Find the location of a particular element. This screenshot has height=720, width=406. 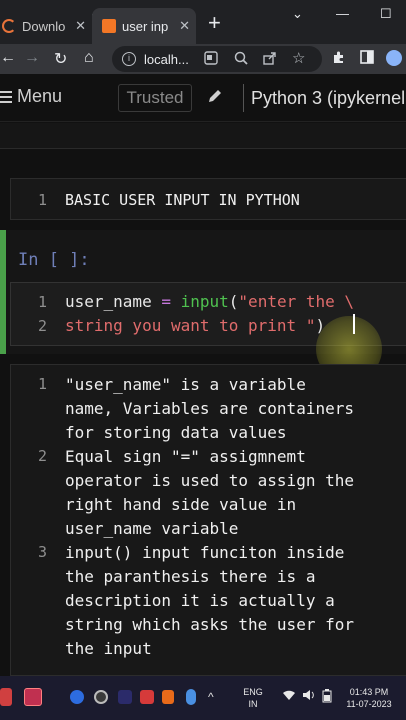

tab-label: Downlo is located at coordinates (44, 26).